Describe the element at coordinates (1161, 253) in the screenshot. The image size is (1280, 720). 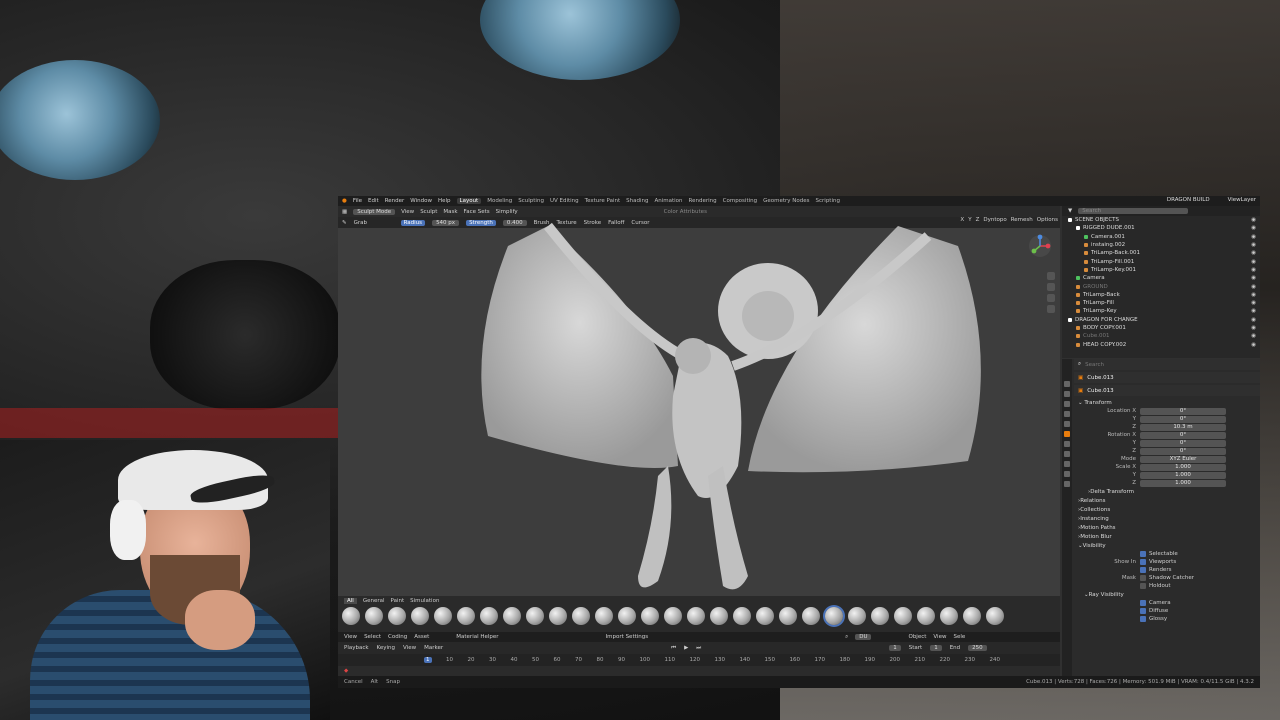
I see `outliner-row: TriLamp-Back.001 ◉` at that location.